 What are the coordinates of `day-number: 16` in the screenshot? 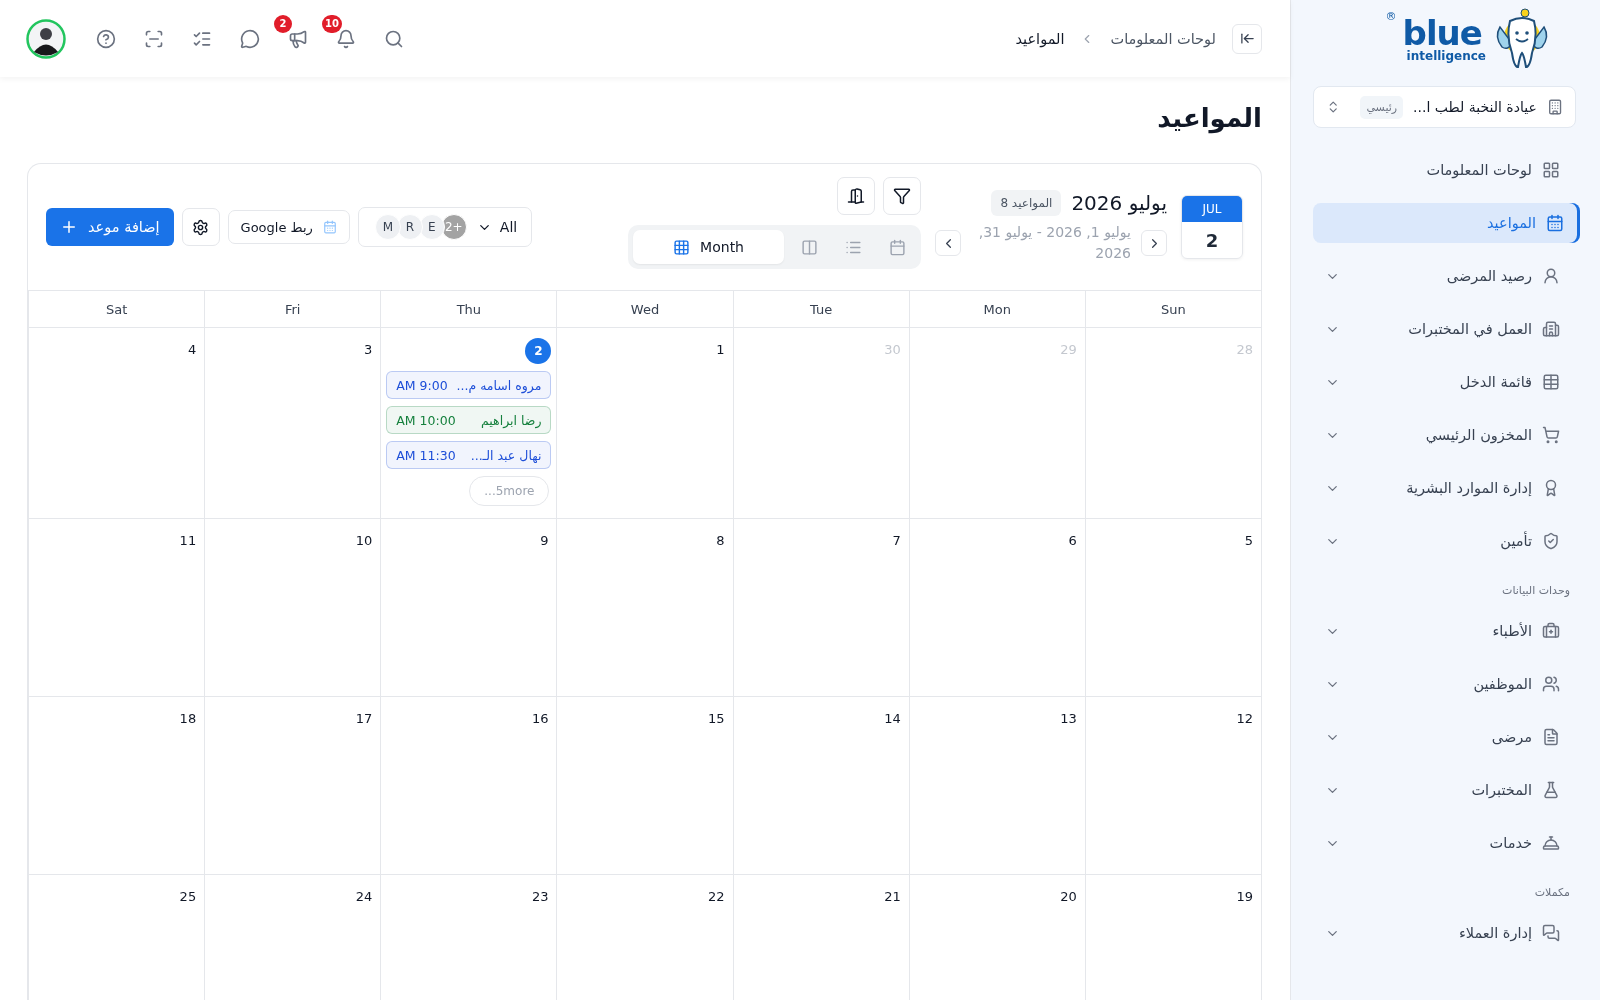 It's located at (540, 718).